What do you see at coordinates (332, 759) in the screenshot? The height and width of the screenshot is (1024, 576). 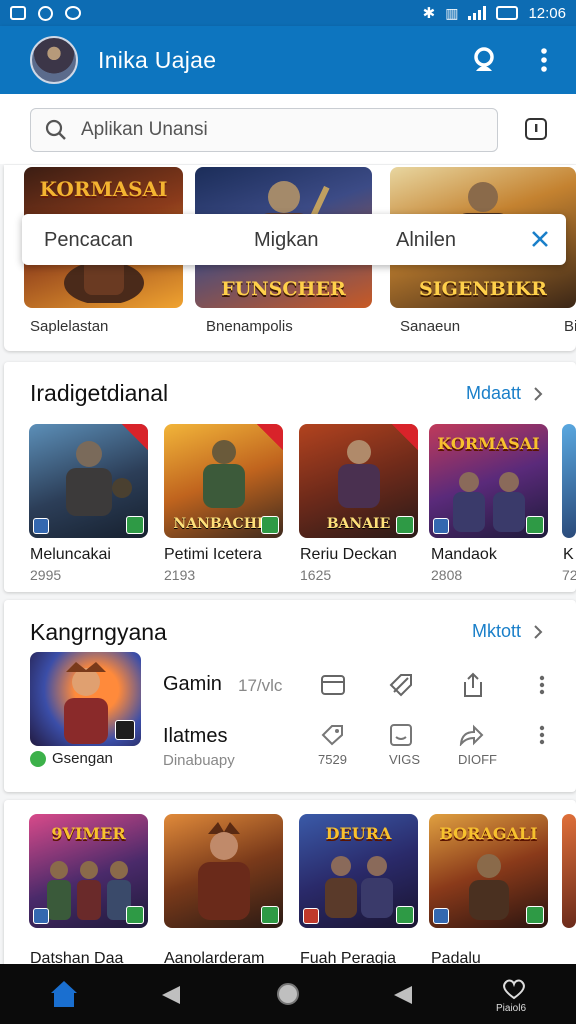 I see `stat-value: 7529` at bounding box center [332, 759].